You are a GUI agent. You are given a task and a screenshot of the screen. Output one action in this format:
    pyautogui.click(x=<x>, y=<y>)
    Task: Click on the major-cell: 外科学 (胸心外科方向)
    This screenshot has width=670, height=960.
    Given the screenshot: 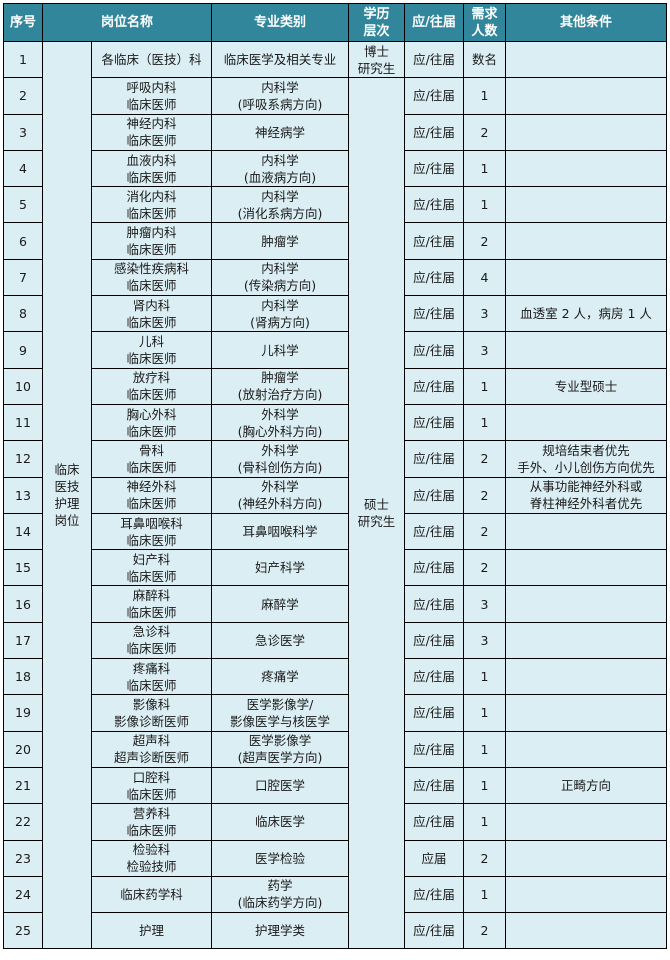 What is the action you would take?
    pyautogui.click(x=280, y=422)
    